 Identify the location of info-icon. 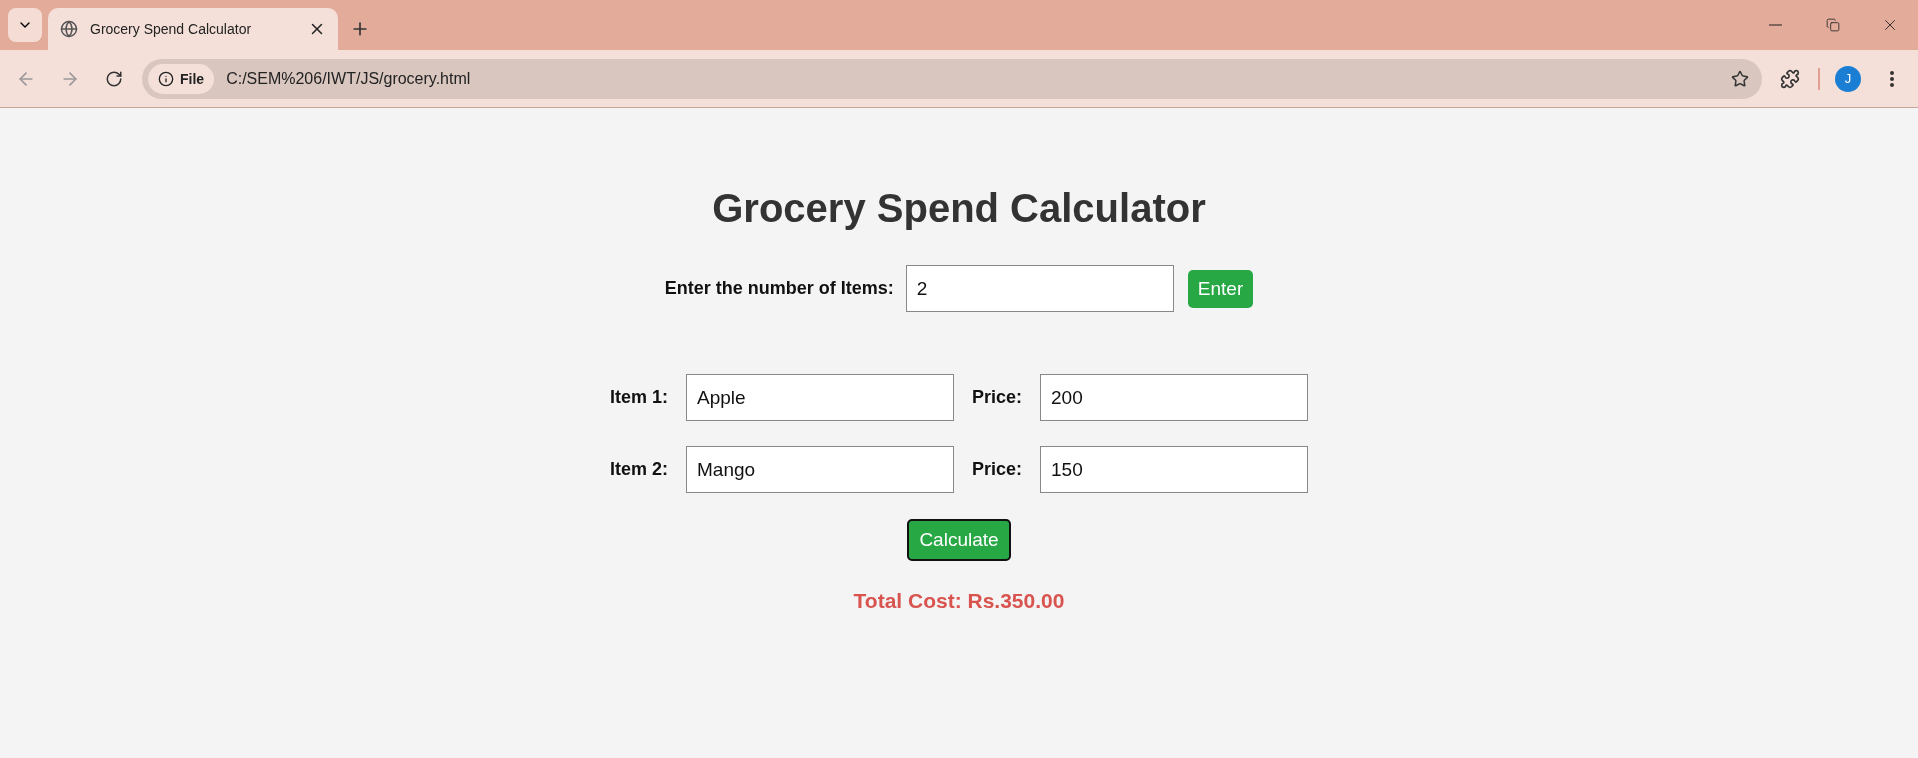
(166, 78).